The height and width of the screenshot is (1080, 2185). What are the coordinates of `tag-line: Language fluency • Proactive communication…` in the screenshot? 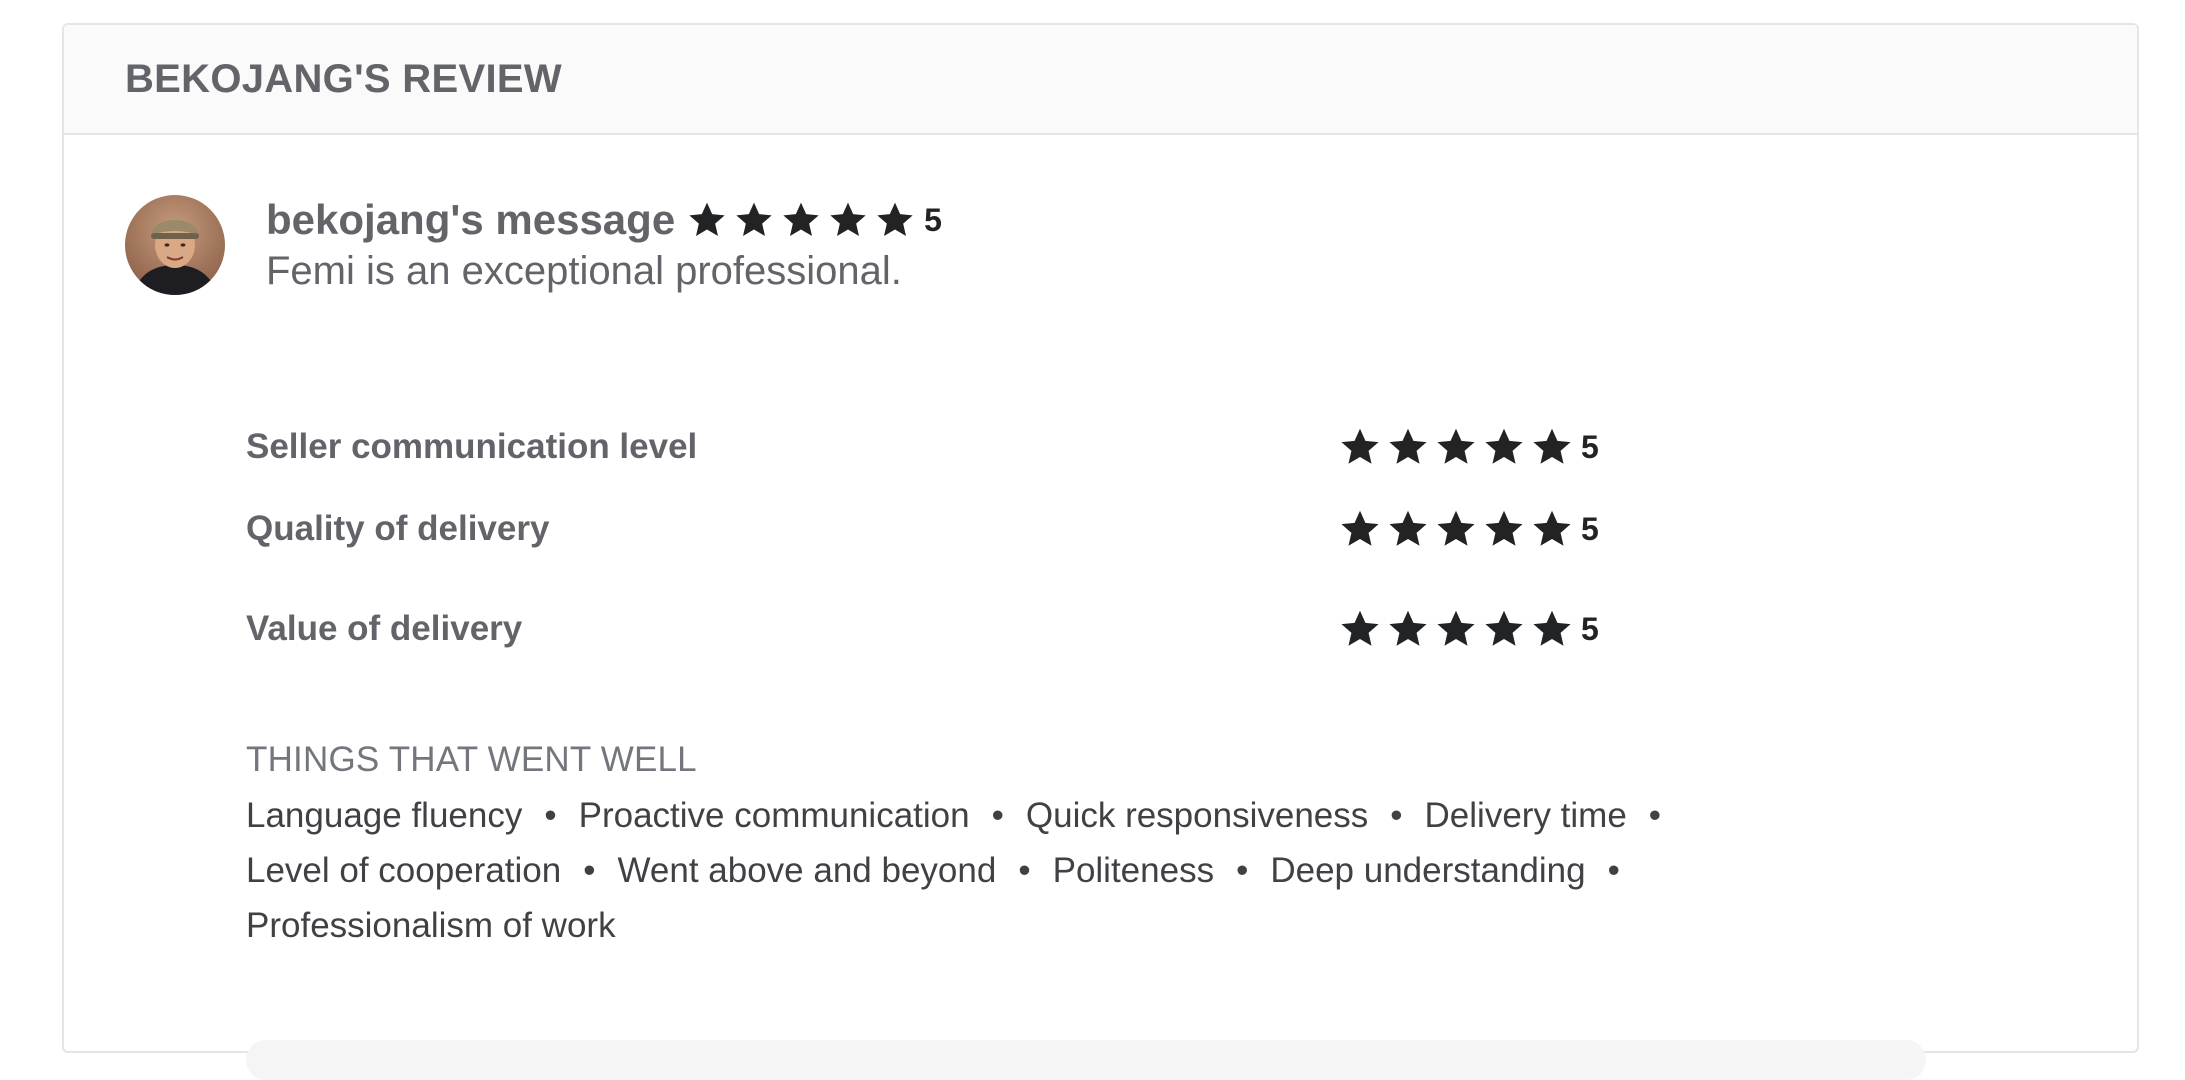 It's located at (1096, 815).